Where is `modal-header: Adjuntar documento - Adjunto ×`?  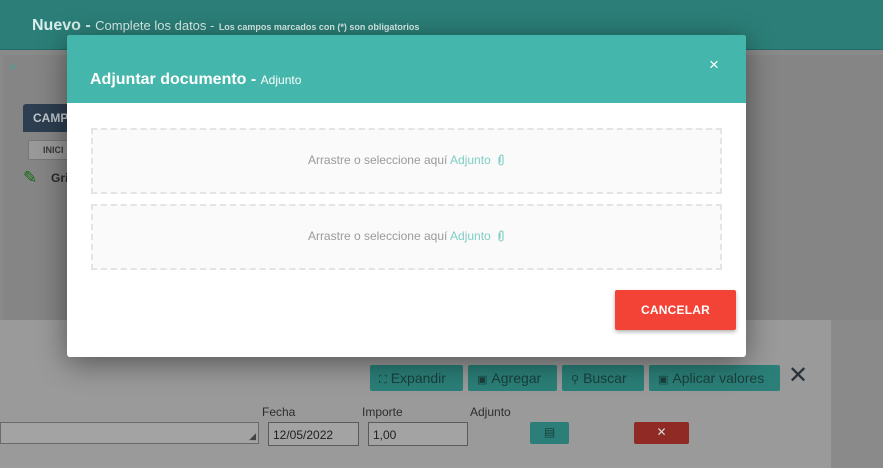 modal-header: Adjuntar documento - Adjunto × is located at coordinates (406, 69).